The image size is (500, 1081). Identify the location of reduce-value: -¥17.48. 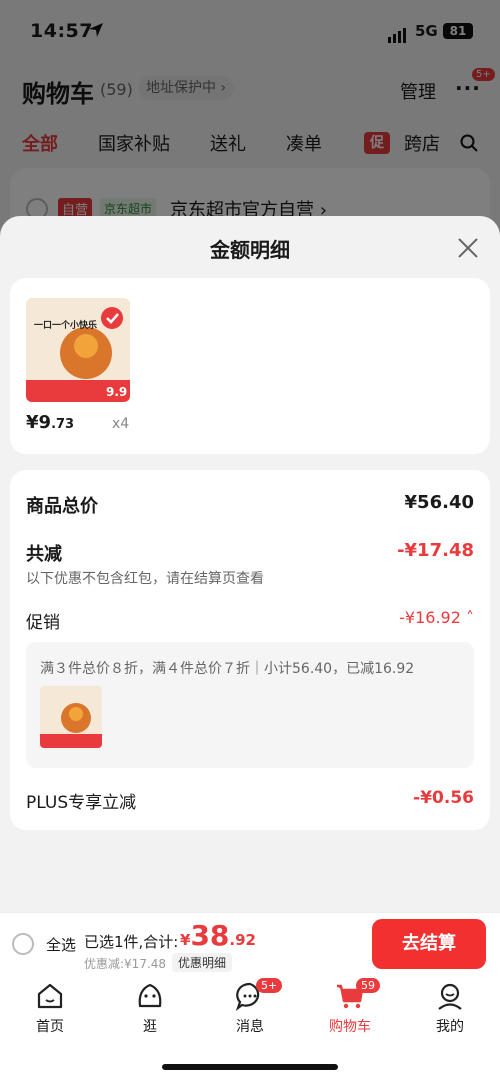
(435, 550).